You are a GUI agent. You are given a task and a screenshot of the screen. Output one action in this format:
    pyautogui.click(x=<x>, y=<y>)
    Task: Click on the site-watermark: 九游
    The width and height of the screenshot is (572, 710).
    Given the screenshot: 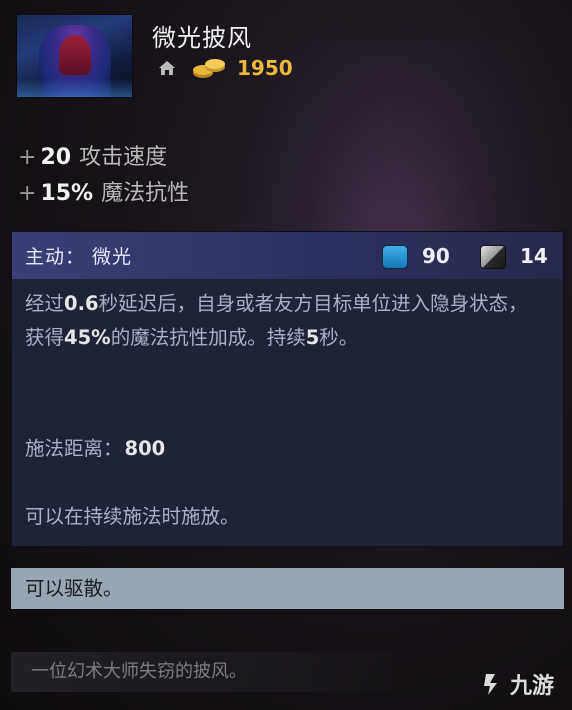 What is the action you would take?
    pyautogui.click(x=516, y=684)
    